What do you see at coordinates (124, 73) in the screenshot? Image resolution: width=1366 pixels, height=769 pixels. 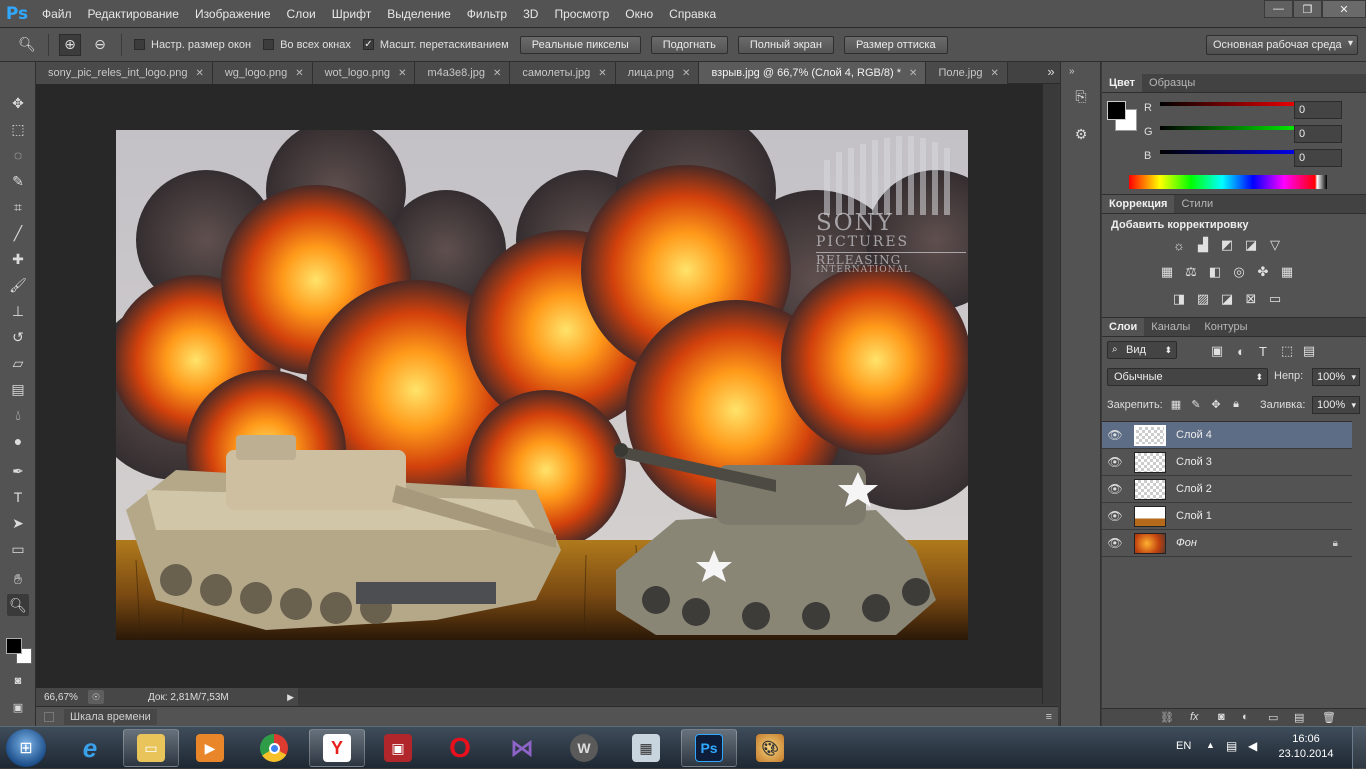 I see `tab-sony-logo: sony_pic_reles_int_logo.png ✕` at bounding box center [124, 73].